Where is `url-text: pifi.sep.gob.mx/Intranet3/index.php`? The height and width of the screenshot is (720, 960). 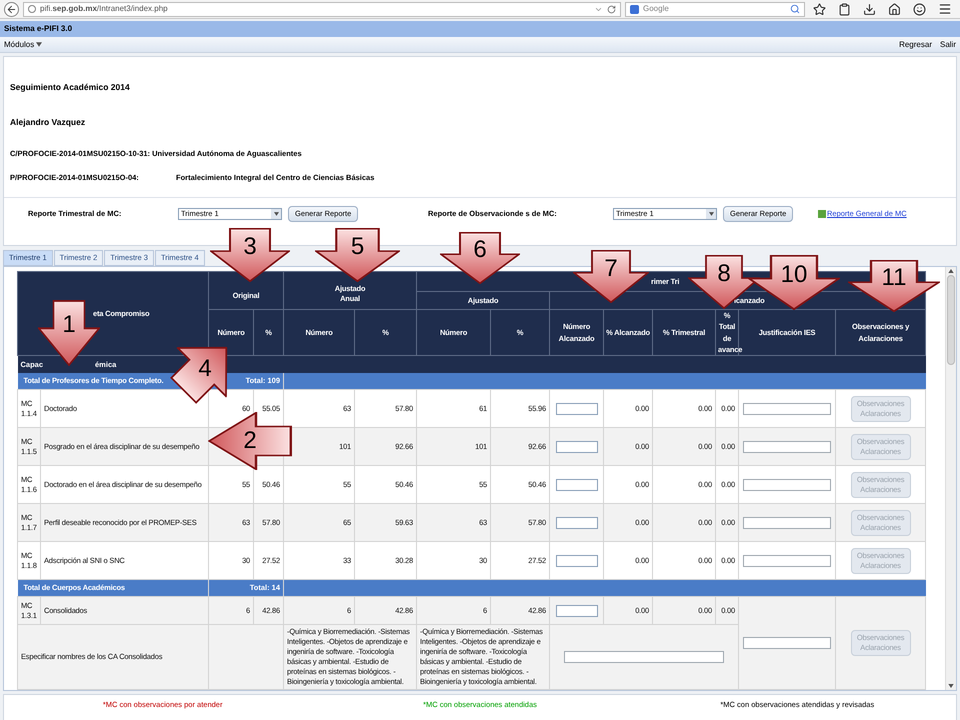 url-text: pifi.sep.gob.mx/Intranet3/index.php is located at coordinates (104, 9).